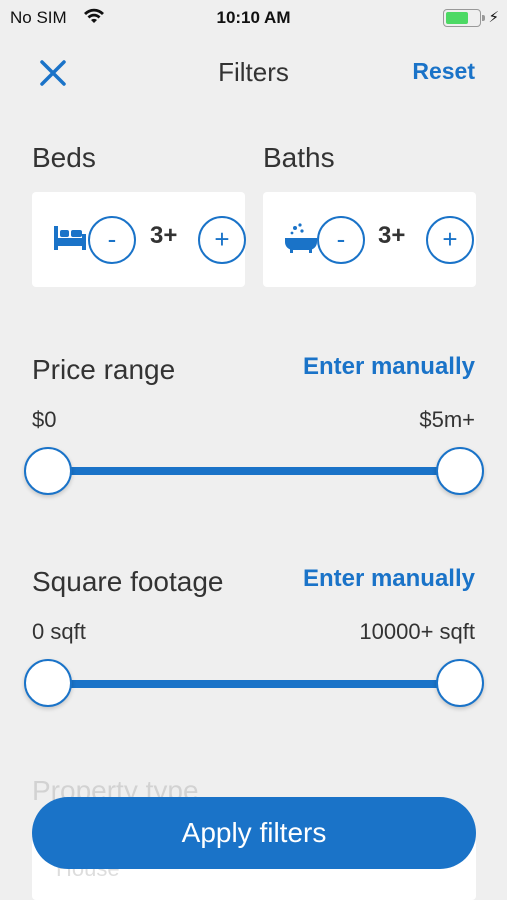 The height and width of the screenshot is (900, 507). I want to click on price-min-label: $0, so click(44, 419).